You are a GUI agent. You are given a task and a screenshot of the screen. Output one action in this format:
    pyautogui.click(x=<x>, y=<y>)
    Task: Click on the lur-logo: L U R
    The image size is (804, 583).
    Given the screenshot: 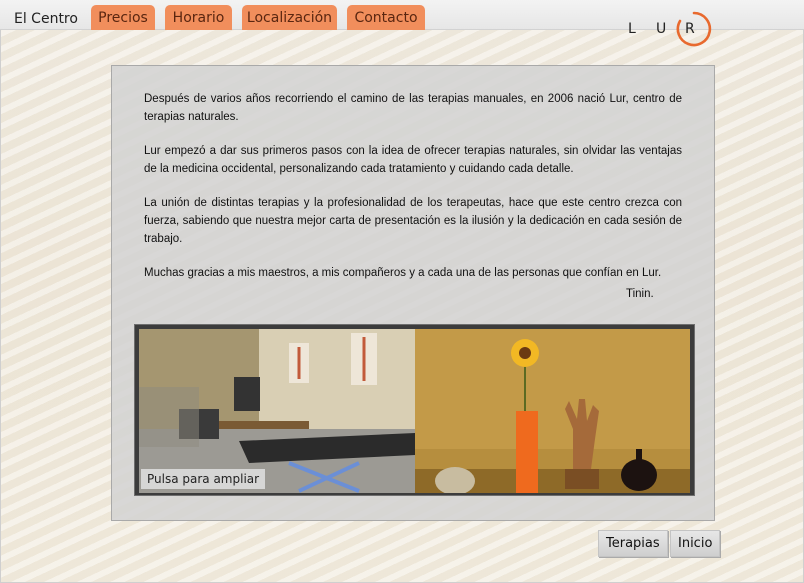 What is the action you would take?
    pyautogui.click(x=668, y=29)
    